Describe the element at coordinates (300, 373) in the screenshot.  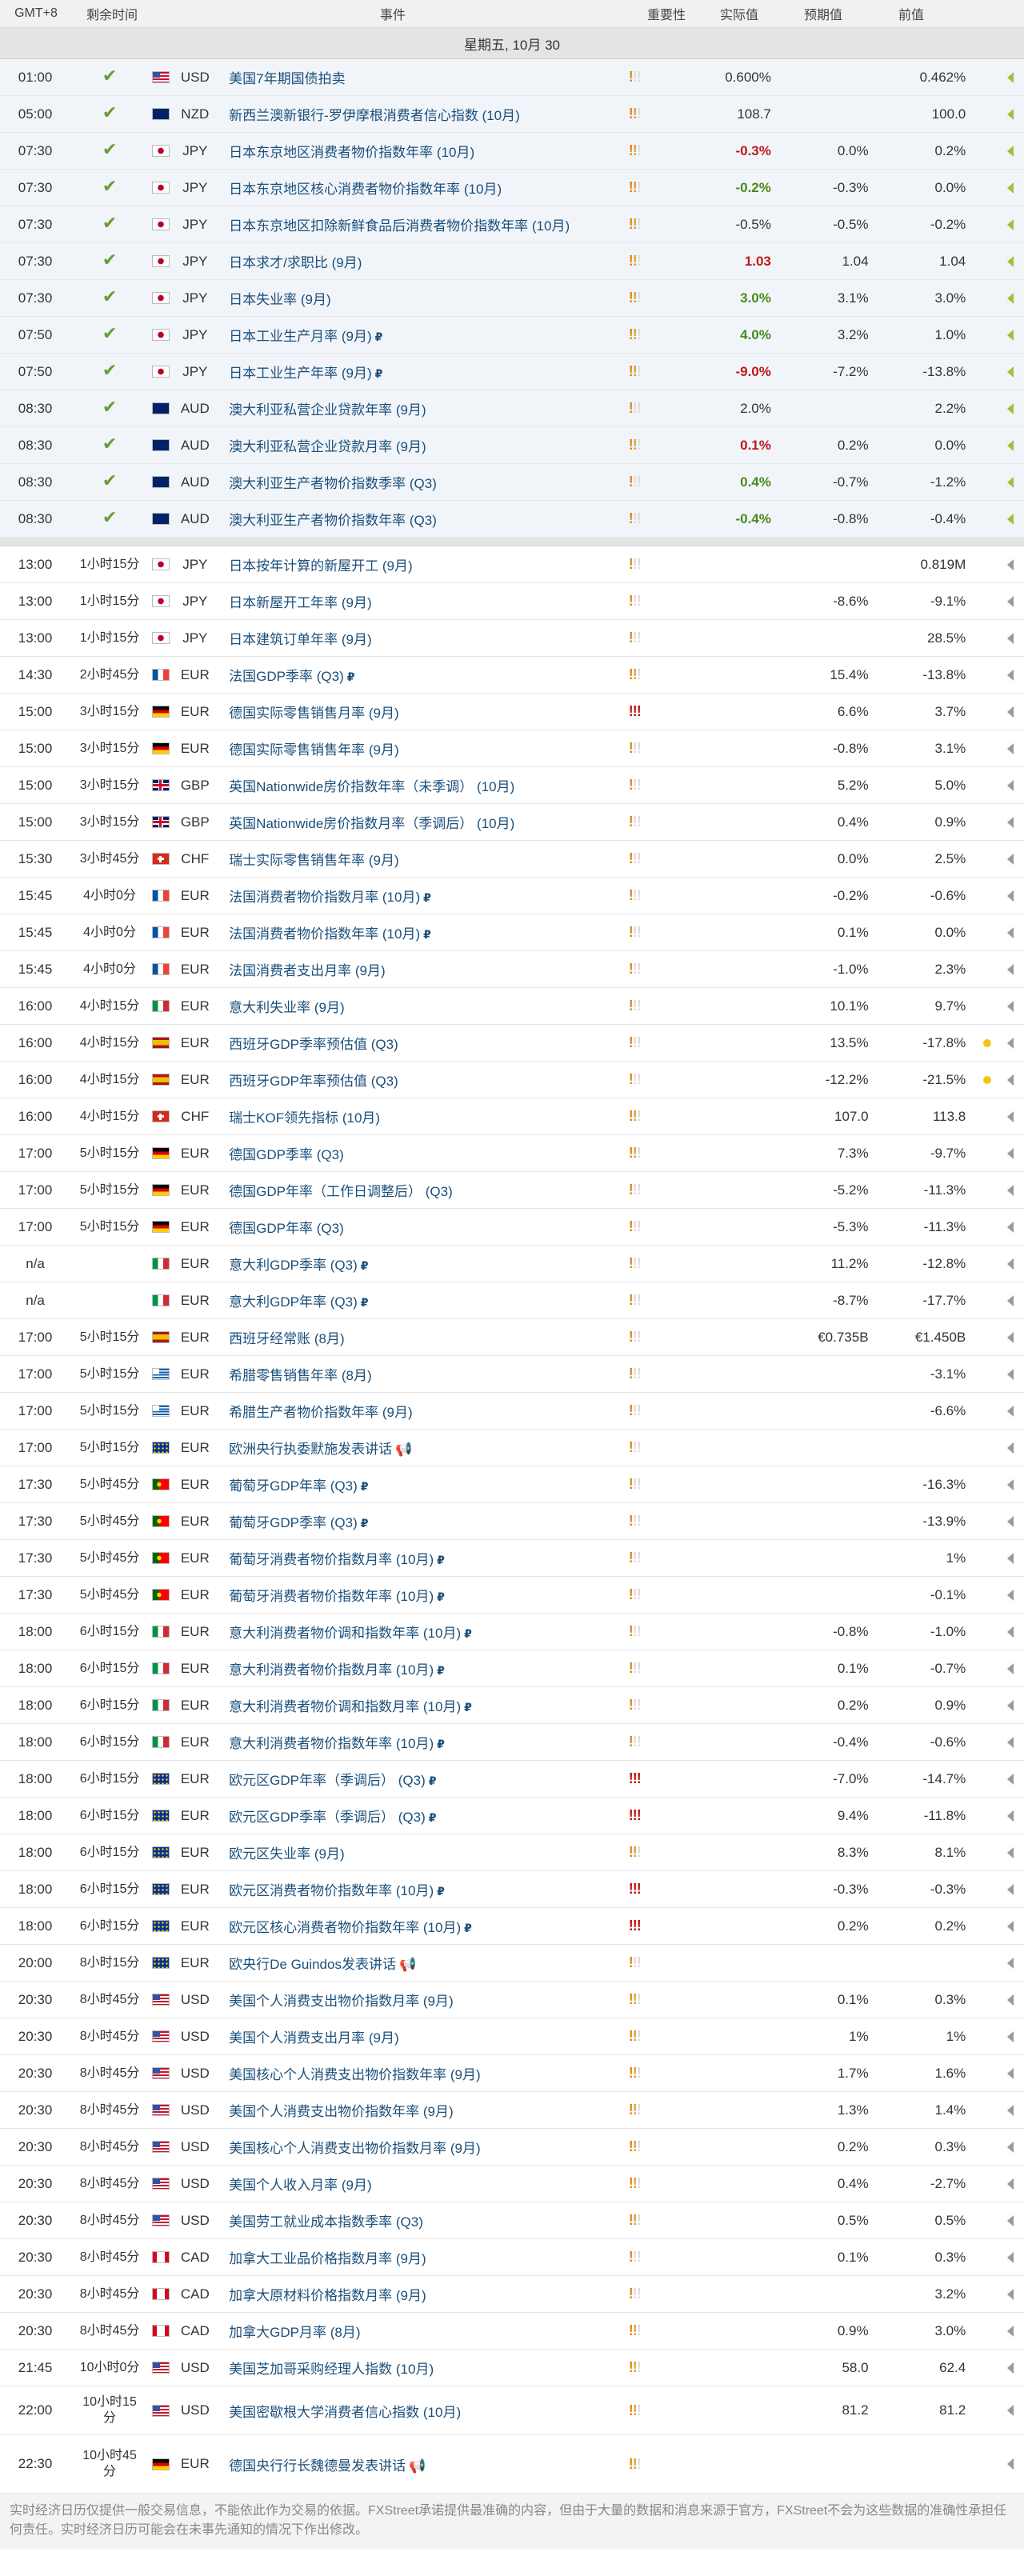
I see `event-link: 日本工业生产年率 (9月)` at that location.